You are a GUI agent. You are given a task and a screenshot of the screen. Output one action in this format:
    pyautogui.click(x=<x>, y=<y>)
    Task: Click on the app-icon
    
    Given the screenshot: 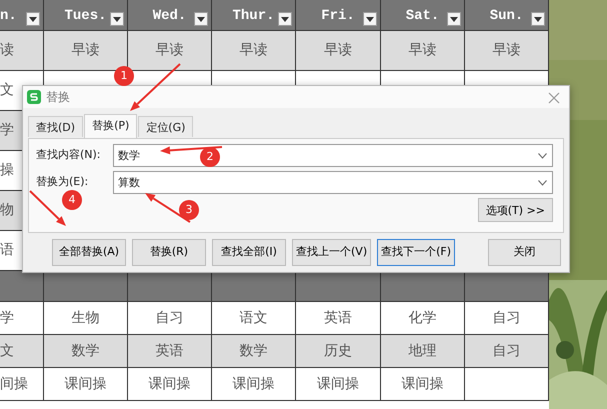 What is the action you would take?
    pyautogui.click(x=34, y=97)
    